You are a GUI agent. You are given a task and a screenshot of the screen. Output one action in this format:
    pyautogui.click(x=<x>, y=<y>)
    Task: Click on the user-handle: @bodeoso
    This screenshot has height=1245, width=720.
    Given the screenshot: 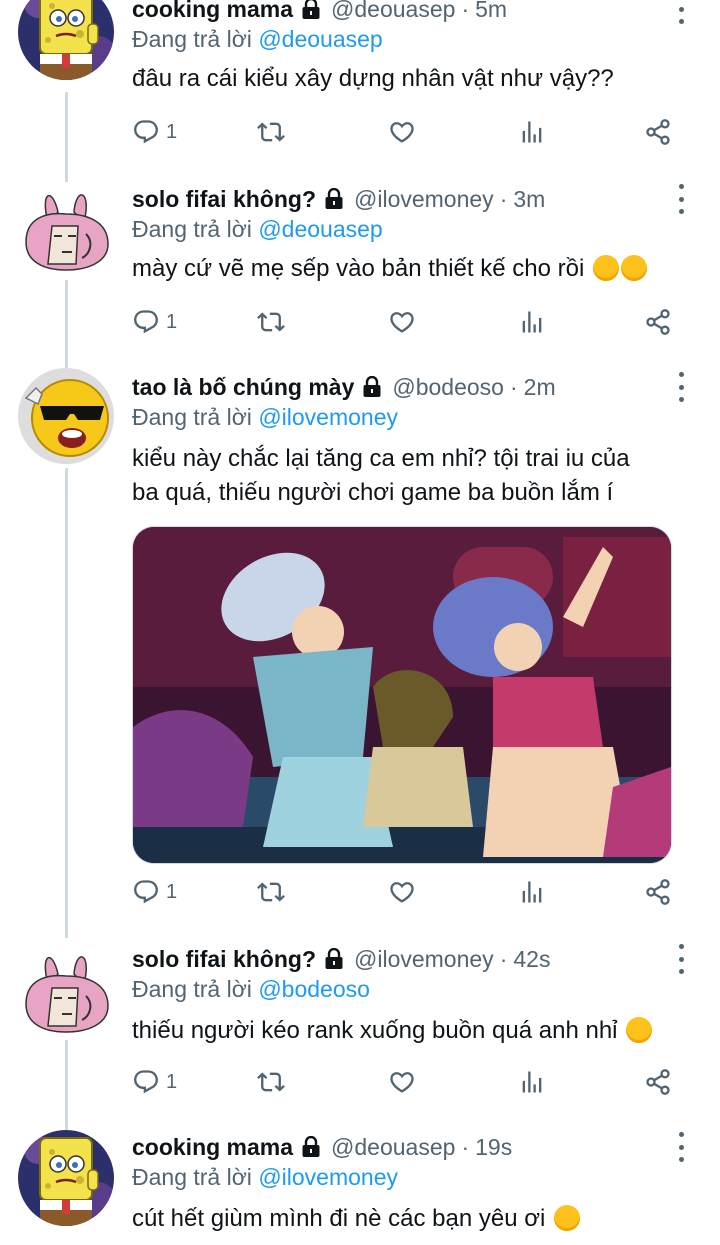 What is the action you would take?
    pyautogui.click(x=448, y=387)
    